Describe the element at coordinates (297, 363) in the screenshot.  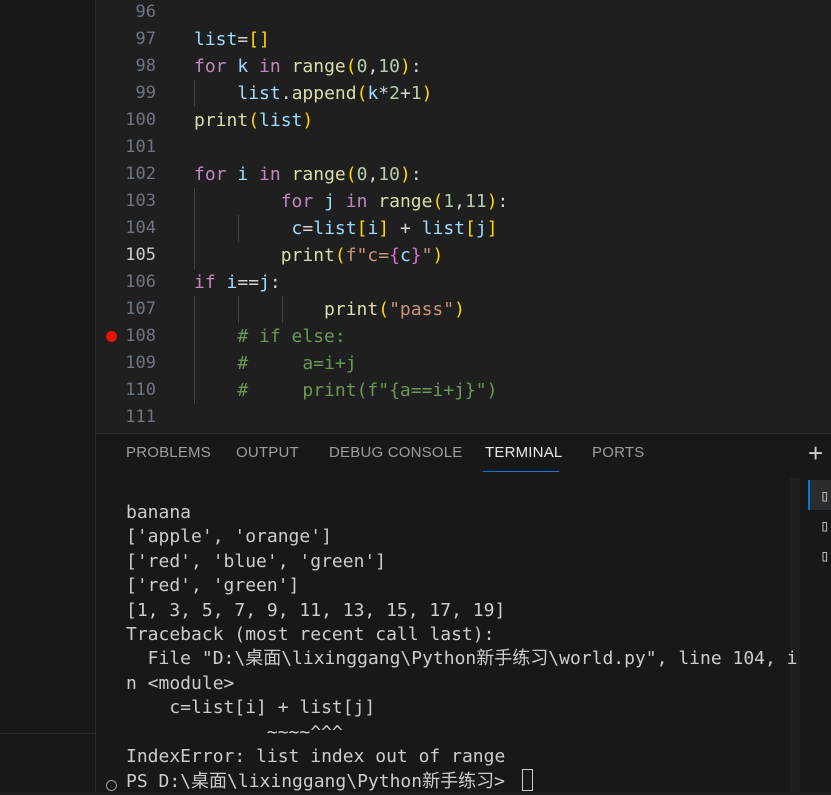
I see `code-token: # a=i+j` at that location.